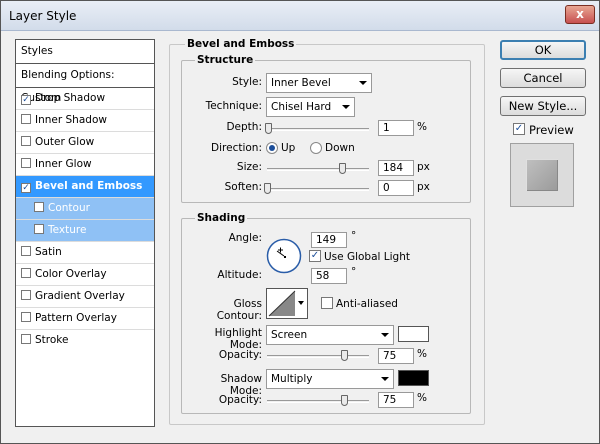 Image resolution: width=600 pixels, height=444 pixels. Describe the element at coordinates (343, 168) in the screenshot. I see `size-slider-thumb` at that location.